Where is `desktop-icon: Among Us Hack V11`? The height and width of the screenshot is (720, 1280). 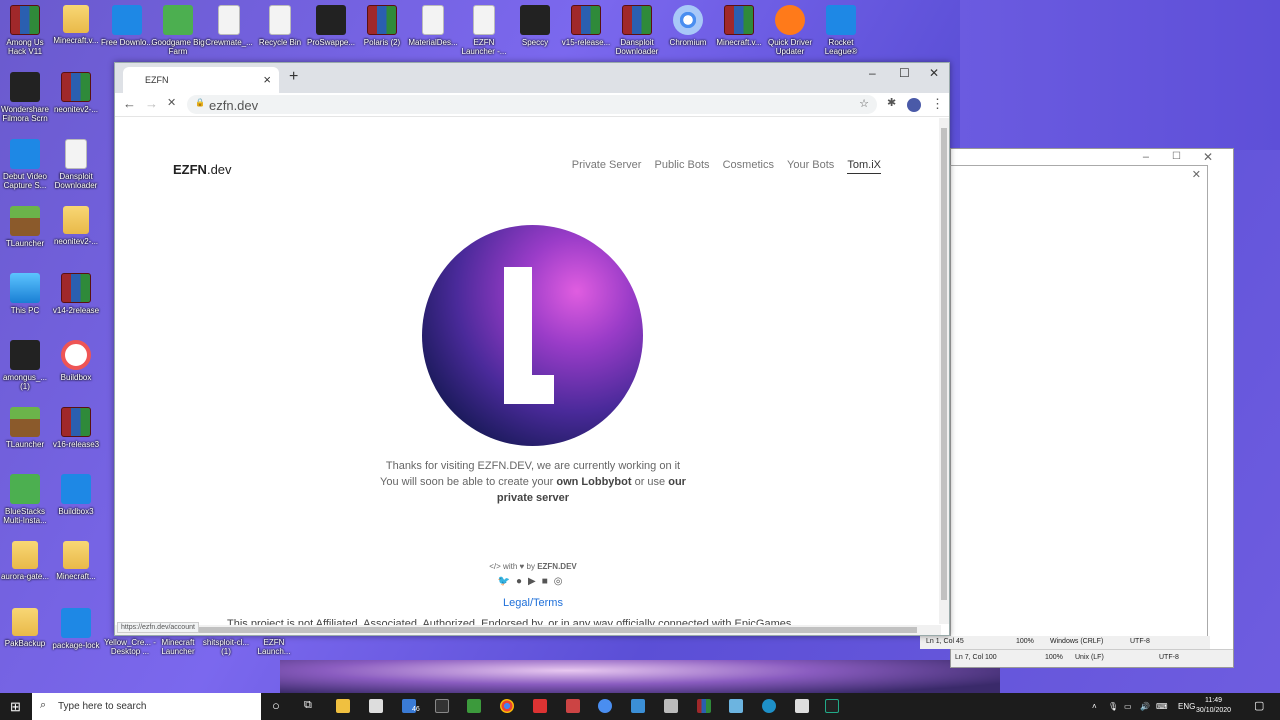
desktop-icon: Among Us Hack V11 is located at coordinates (26, 30).